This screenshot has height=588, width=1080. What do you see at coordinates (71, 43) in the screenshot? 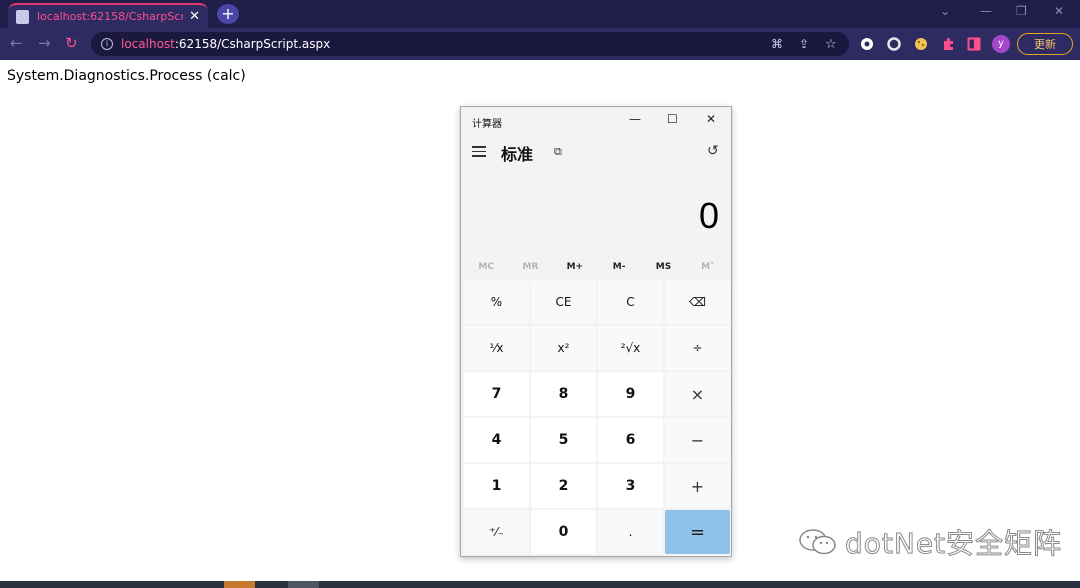
I see `reload-icon: ↻` at bounding box center [71, 43].